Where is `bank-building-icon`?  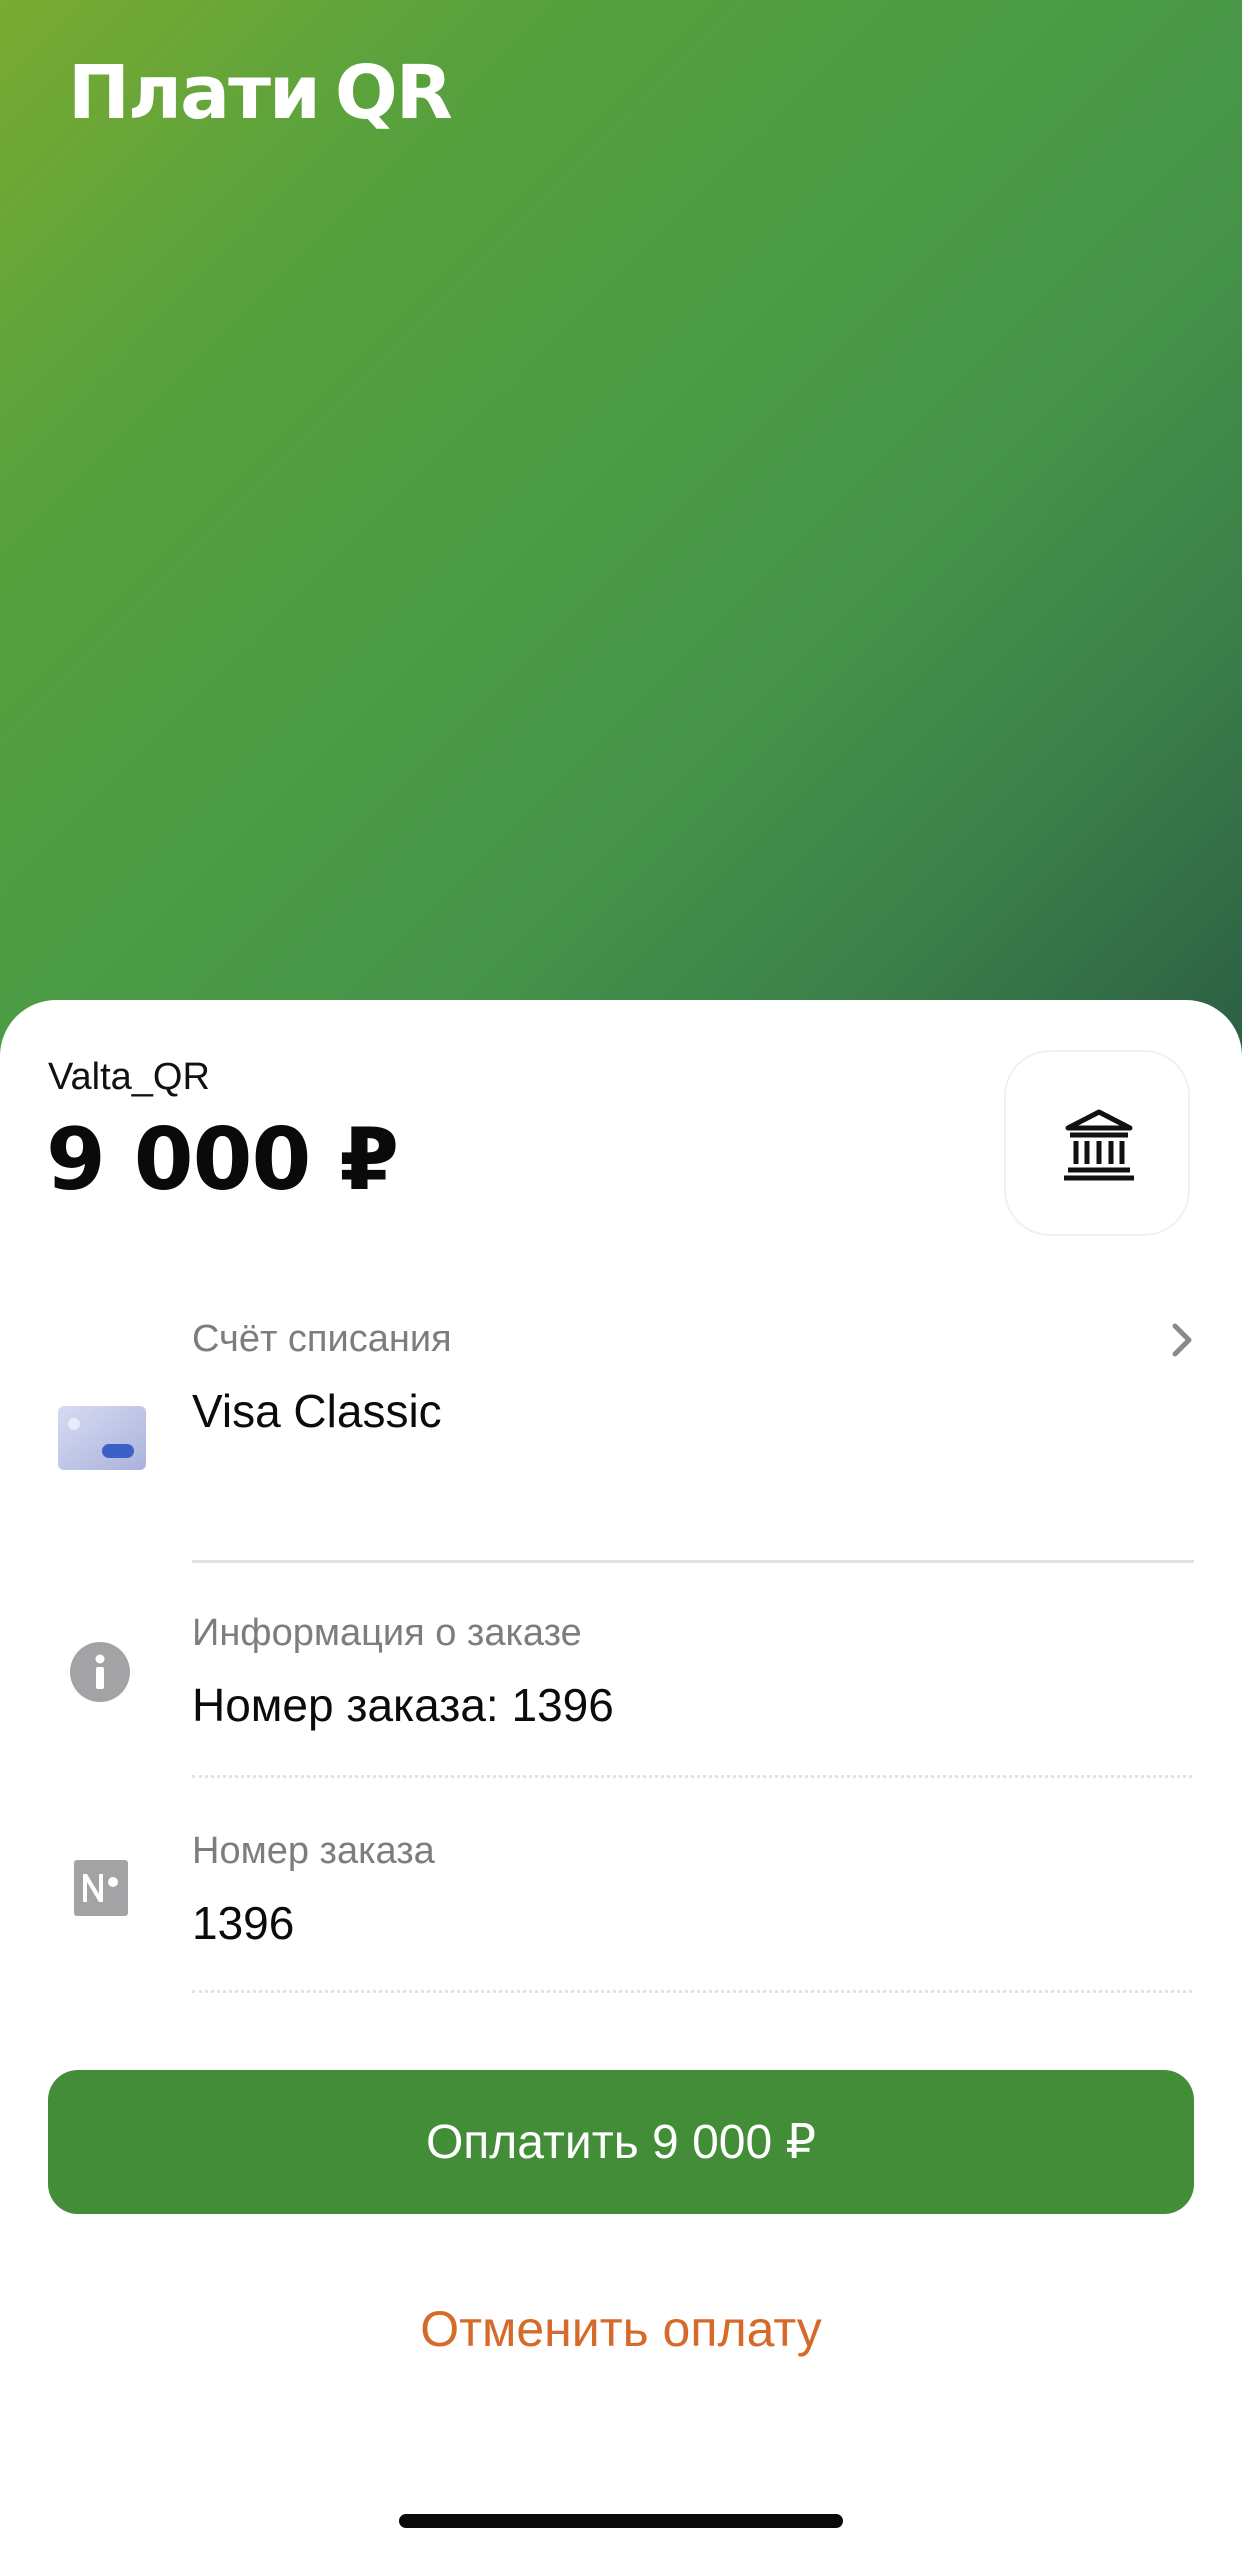
bank-building-icon is located at coordinates (1099, 1145).